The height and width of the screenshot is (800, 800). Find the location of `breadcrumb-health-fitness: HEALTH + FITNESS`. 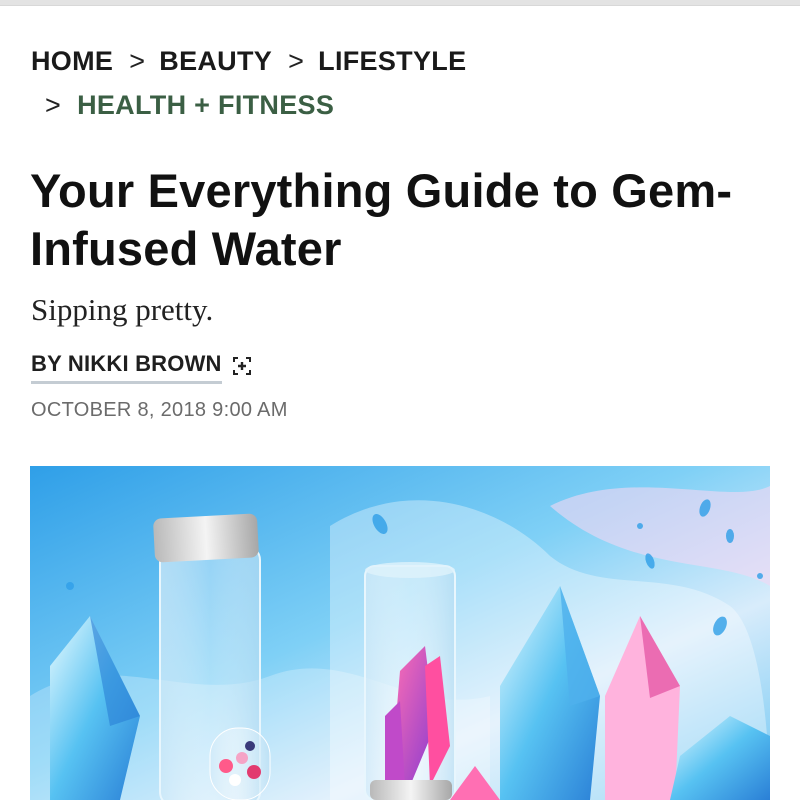

breadcrumb-health-fitness: HEALTH + FITNESS is located at coordinates (205, 105).